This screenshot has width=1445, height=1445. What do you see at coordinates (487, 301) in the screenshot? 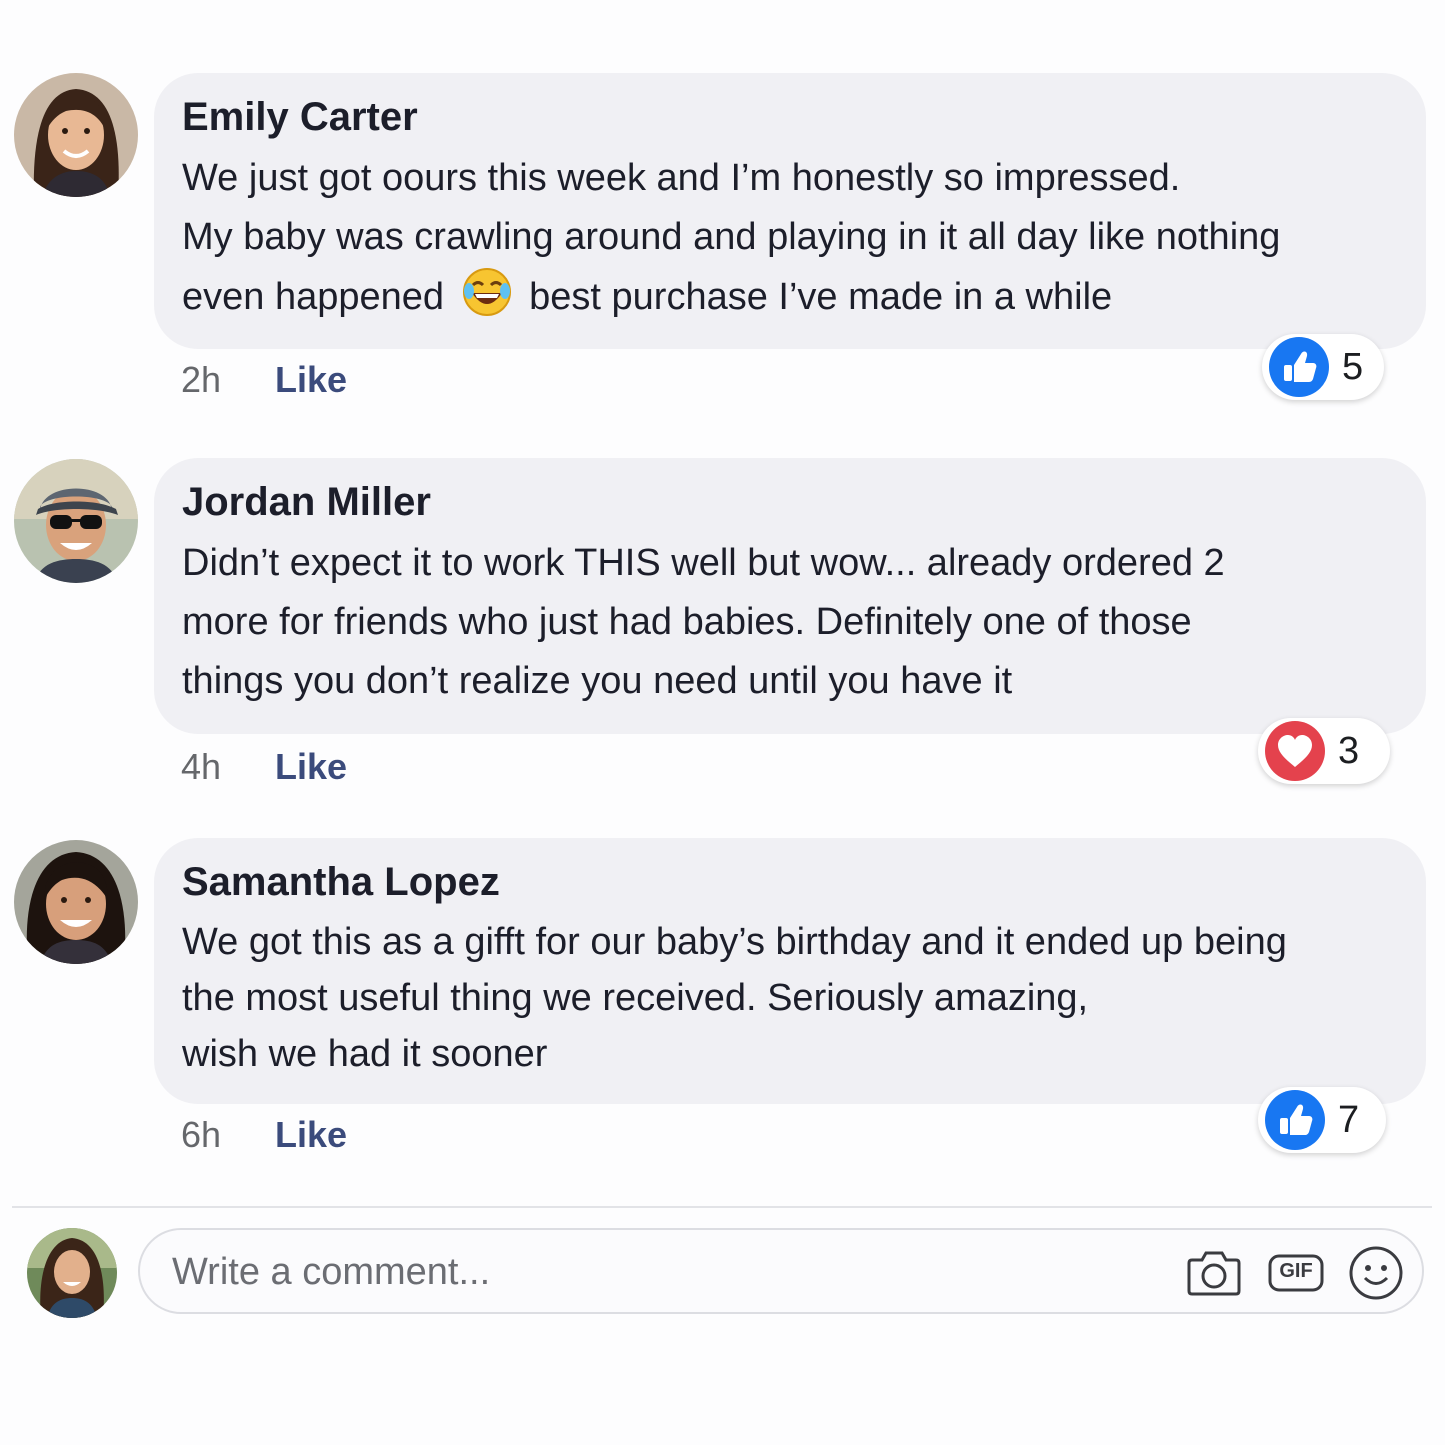
I see `laughing-emoji-icon` at bounding box center [487, 301].